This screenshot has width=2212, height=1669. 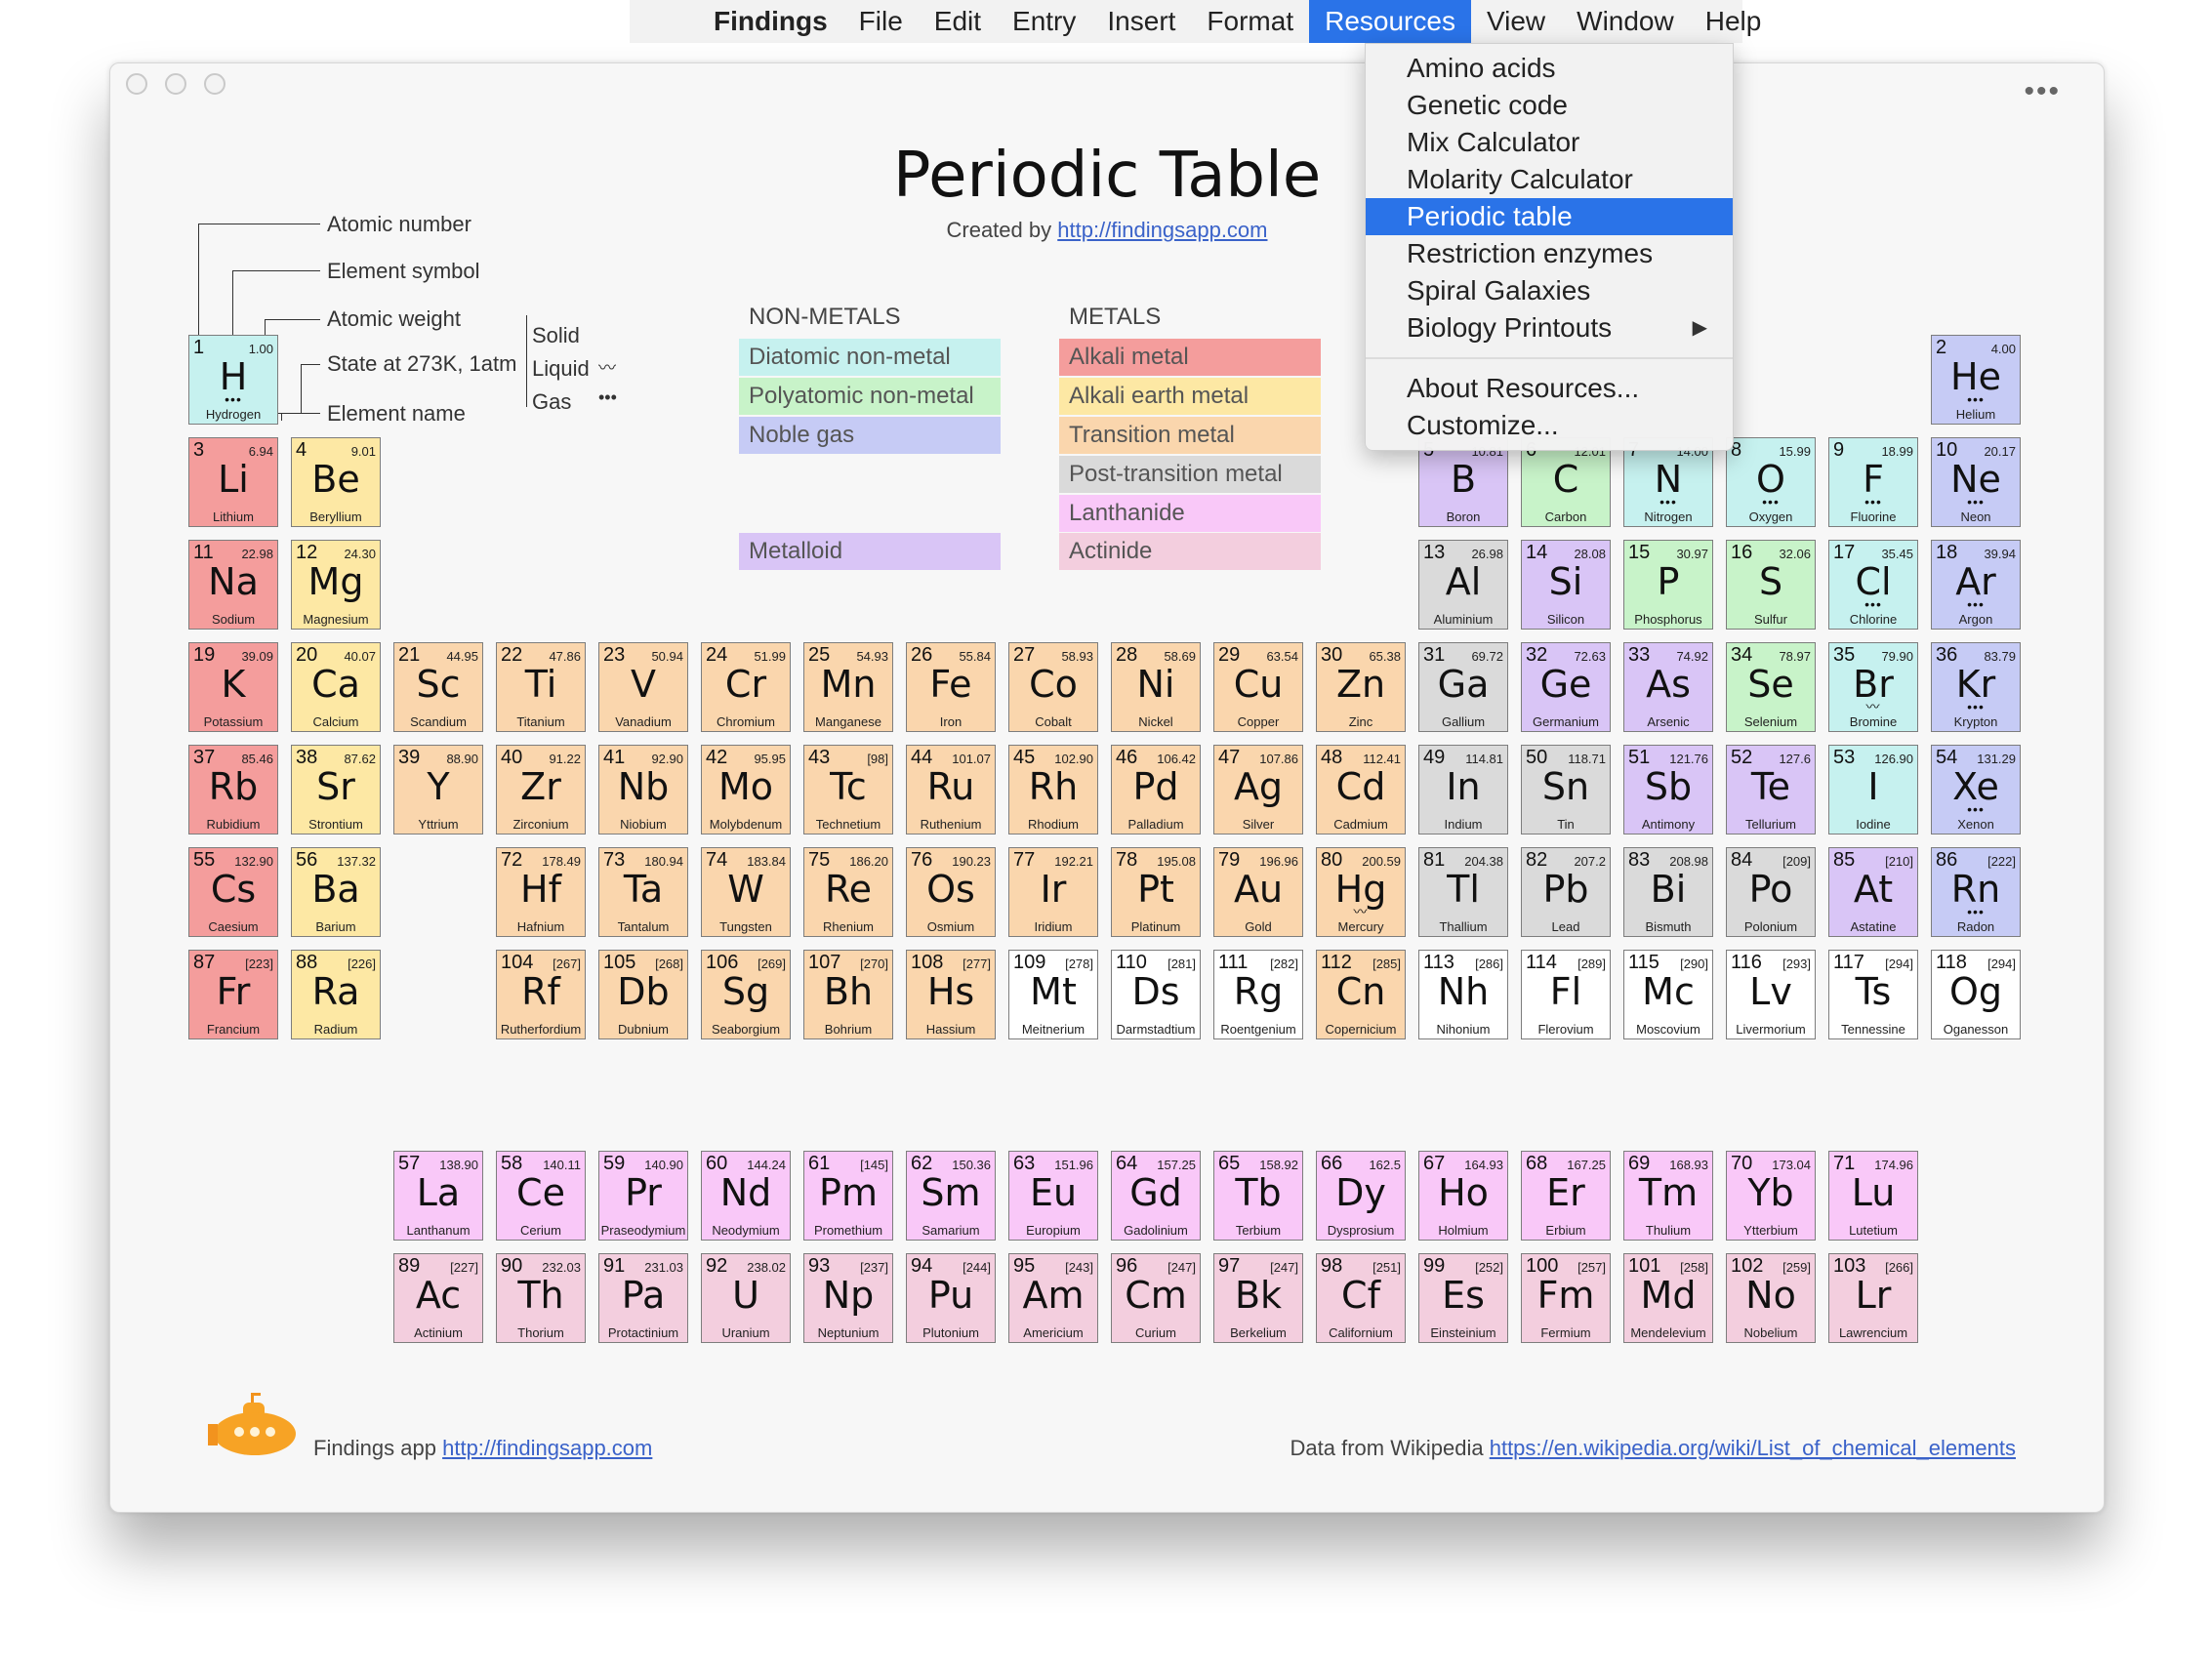 What do you see at coordinates (1771, 585) in the screenshot?
I see `element-cell-s: 16 32.06 S Sulfur` at bounding box center [1771, 585].